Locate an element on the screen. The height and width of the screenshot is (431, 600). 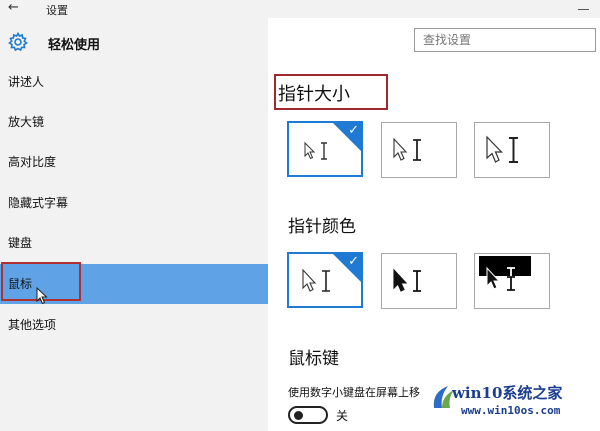
pointer-size-medium-option is located at coordinates (419, 150).